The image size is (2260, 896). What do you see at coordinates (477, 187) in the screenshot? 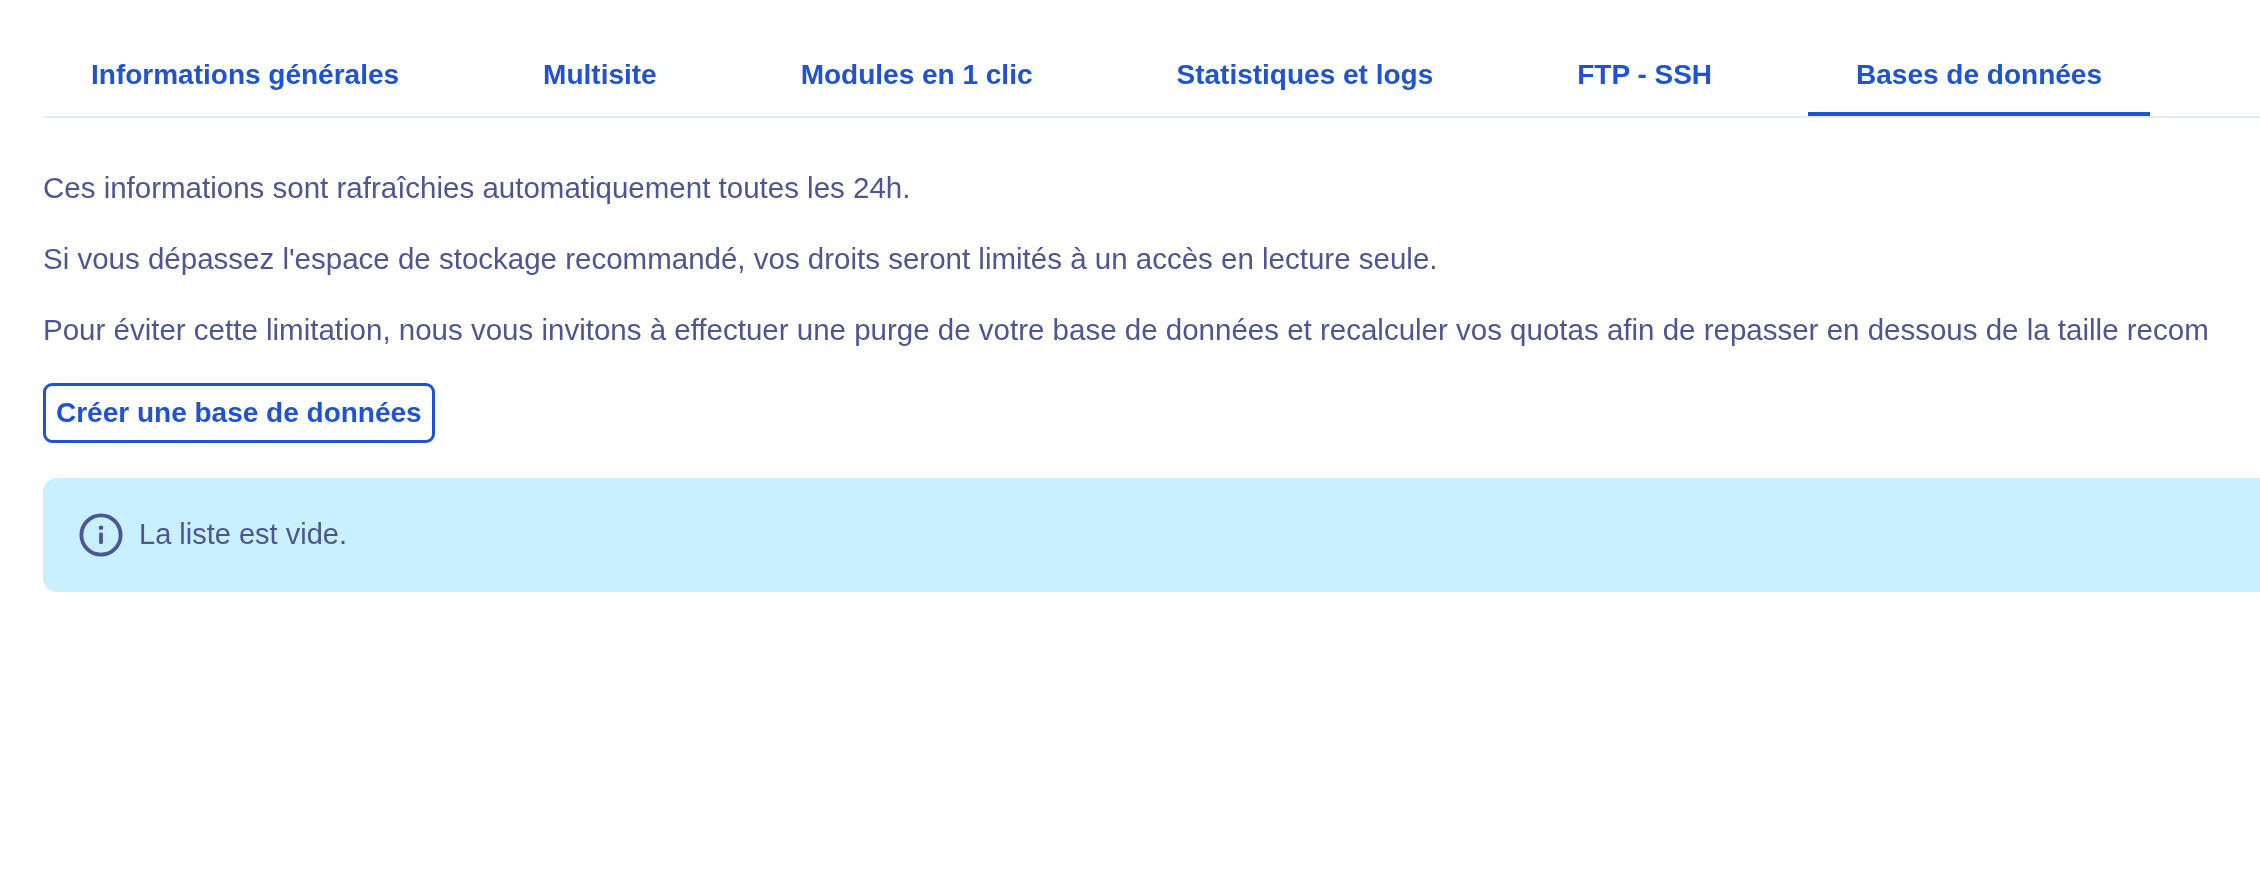
I see `info-paragraph: Ces informations sont rafraîchies automatiquement toutes les 24h.` at bounding box center [477, 187].